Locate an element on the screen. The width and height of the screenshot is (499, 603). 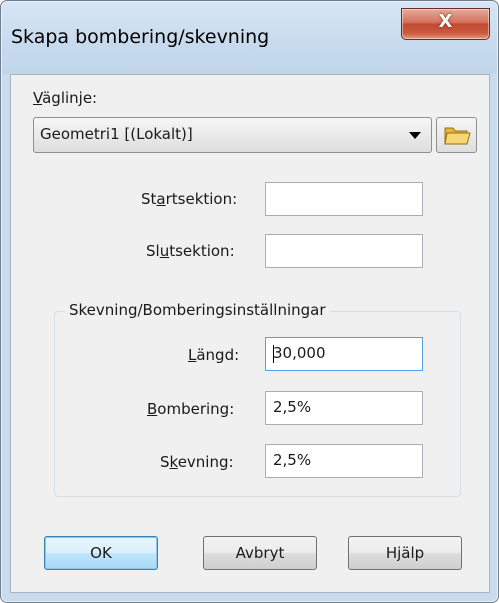
length-label: Längd: is located at coordinates (213, 355).